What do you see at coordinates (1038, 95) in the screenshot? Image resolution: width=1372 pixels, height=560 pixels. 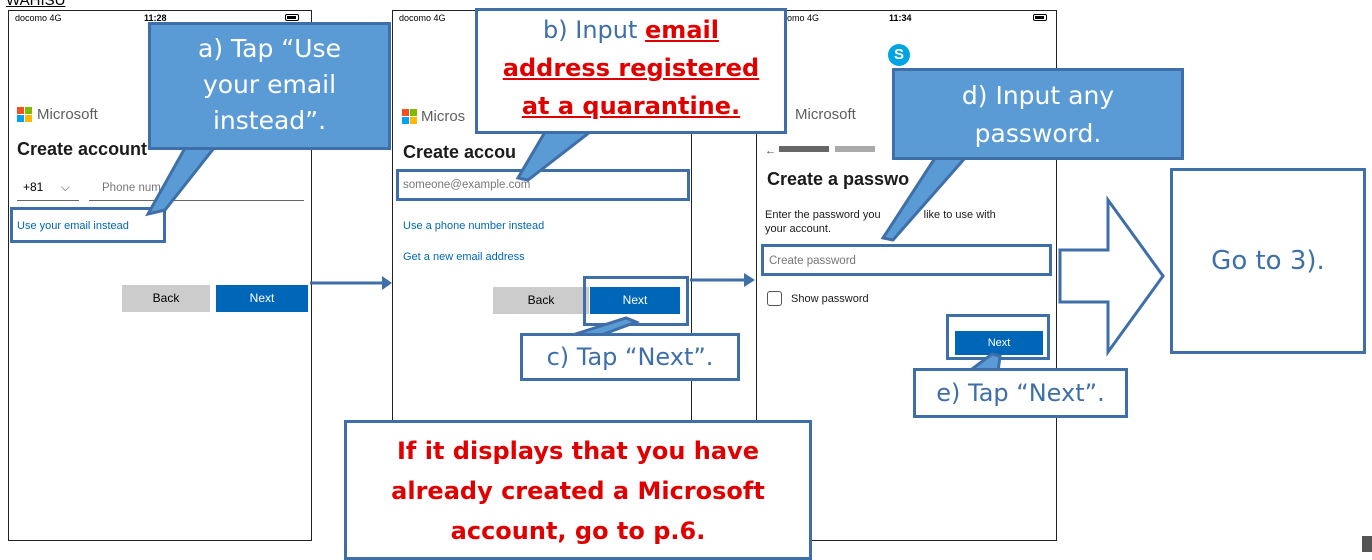 I see `callout-d-line1: d) Input any` at bounding box center [1038, 95].